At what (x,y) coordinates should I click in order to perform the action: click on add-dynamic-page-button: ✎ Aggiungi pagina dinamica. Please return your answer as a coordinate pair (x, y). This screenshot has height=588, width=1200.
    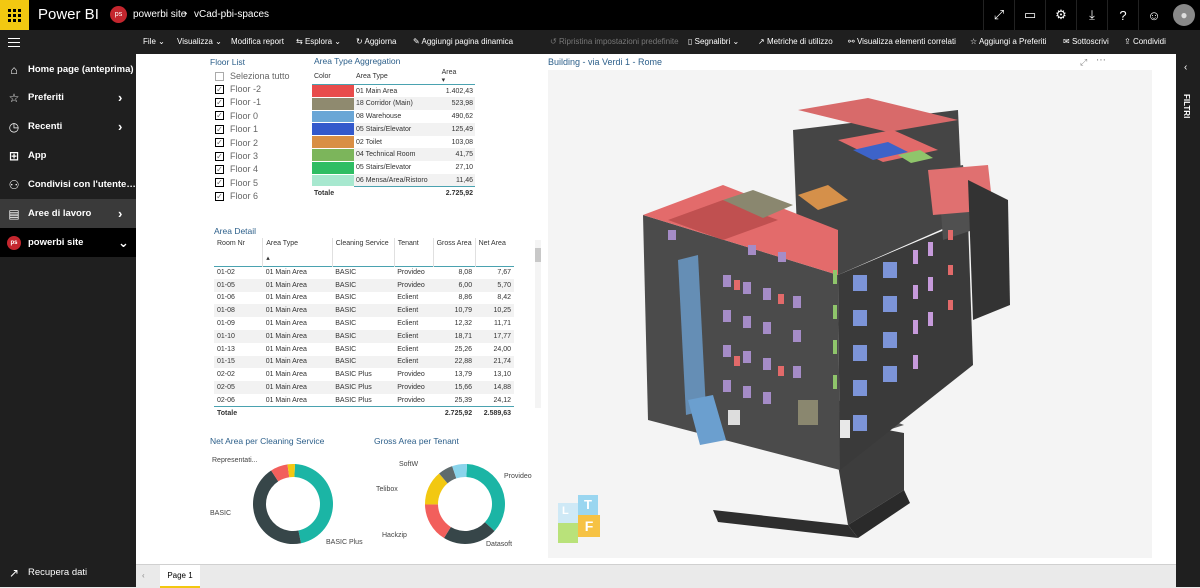
    Looking at the image, I should click on (463, 41).